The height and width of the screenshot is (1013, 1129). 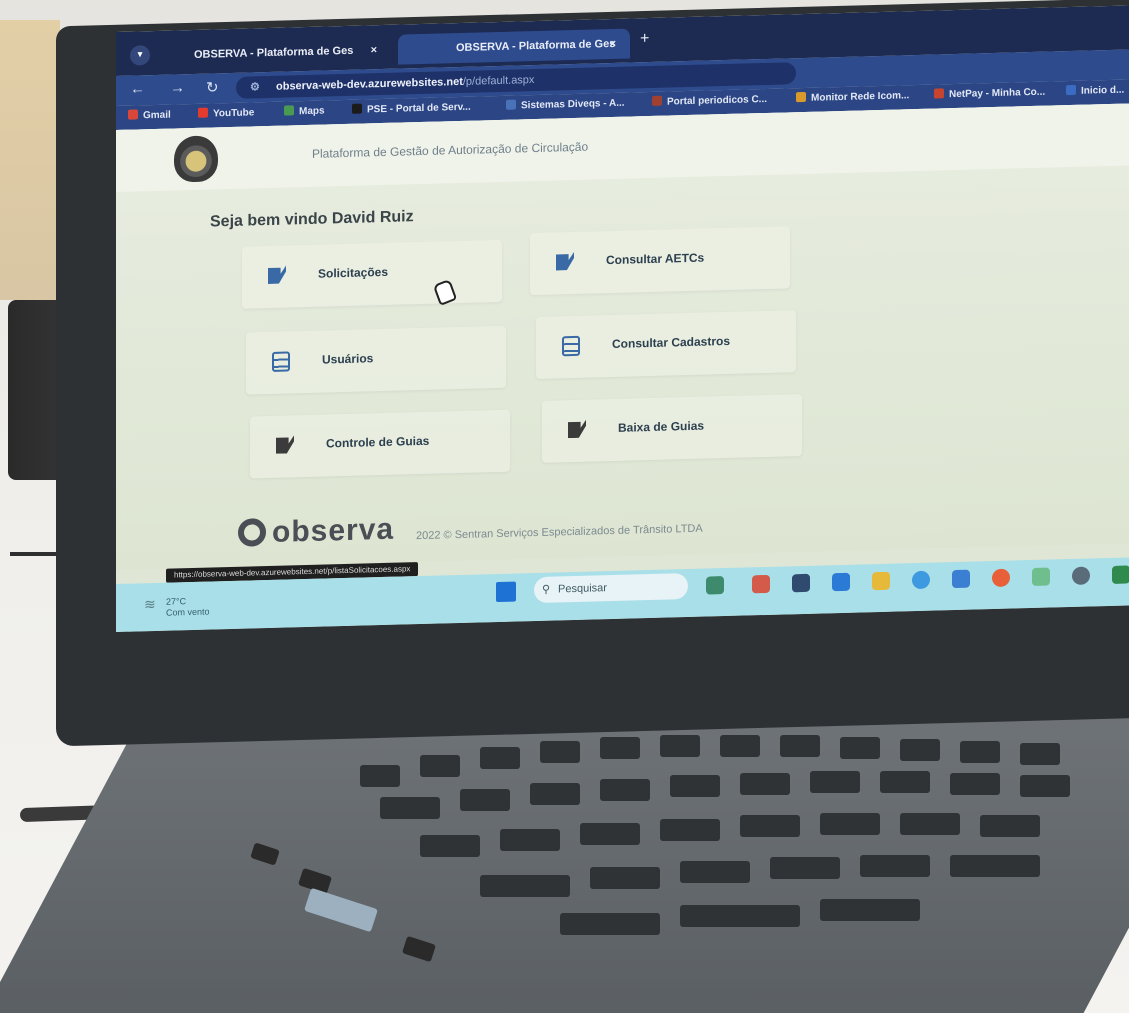 What do you see at coordinates (546, 589) in the screenshot?
I see `search-icon: ⚲` at bounding box center [546, 589].